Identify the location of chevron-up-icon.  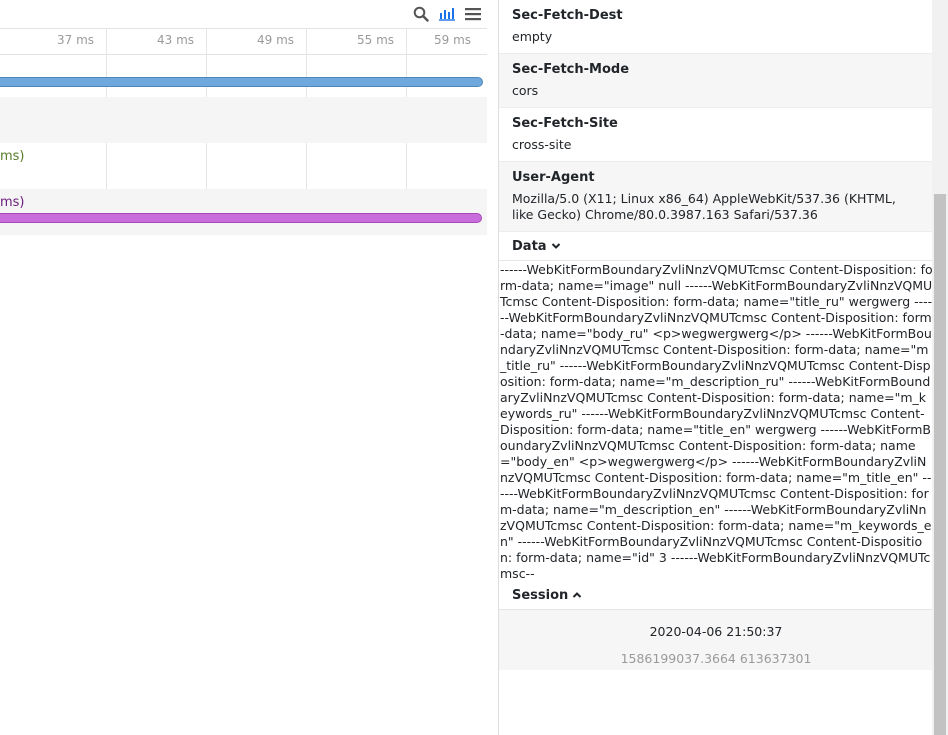
(577, 595).